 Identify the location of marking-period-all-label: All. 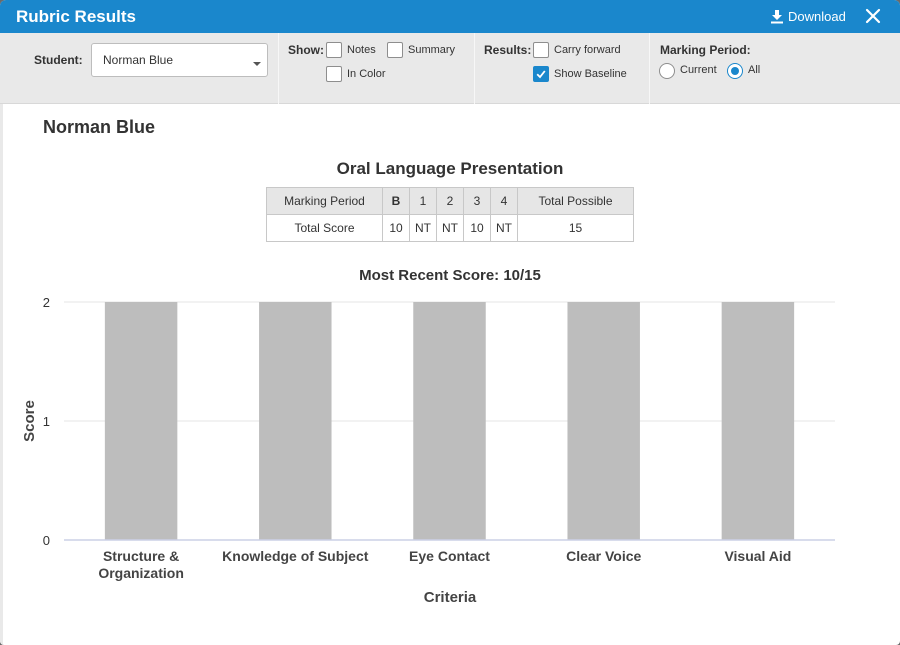
(754, 70).